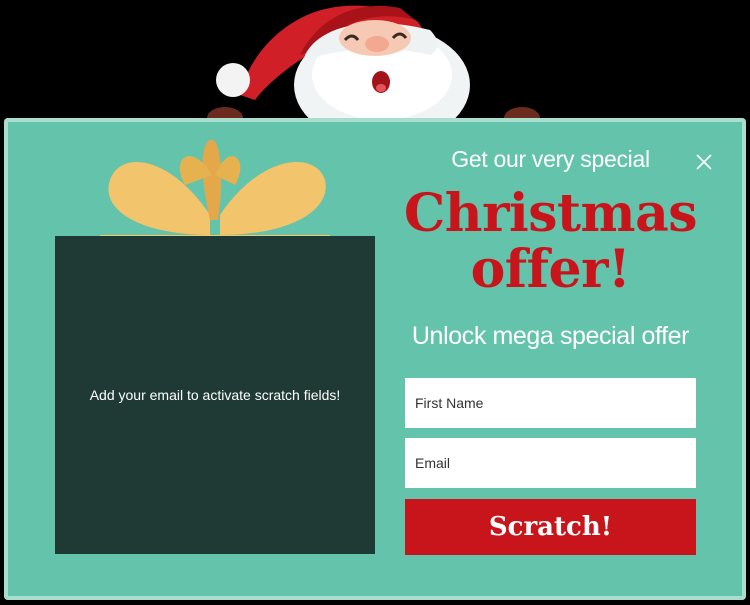  I want to click on lead-text: Get our very special, so click(550, 159).